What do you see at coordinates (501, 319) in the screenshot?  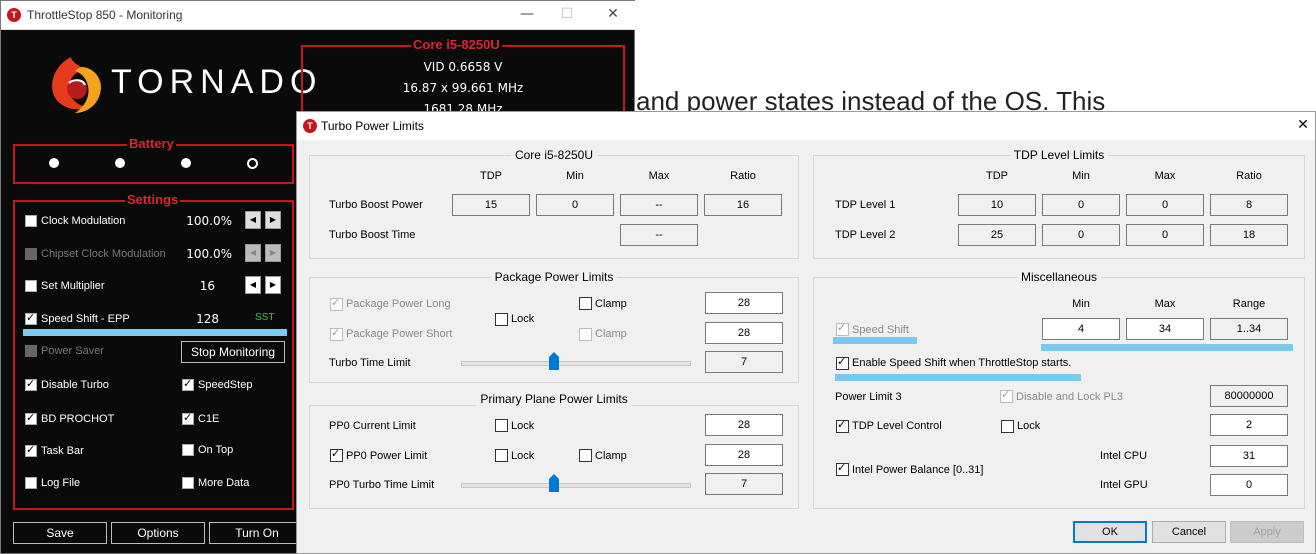 I see `package-lock-checkbox` at bounding box center [501, 319].